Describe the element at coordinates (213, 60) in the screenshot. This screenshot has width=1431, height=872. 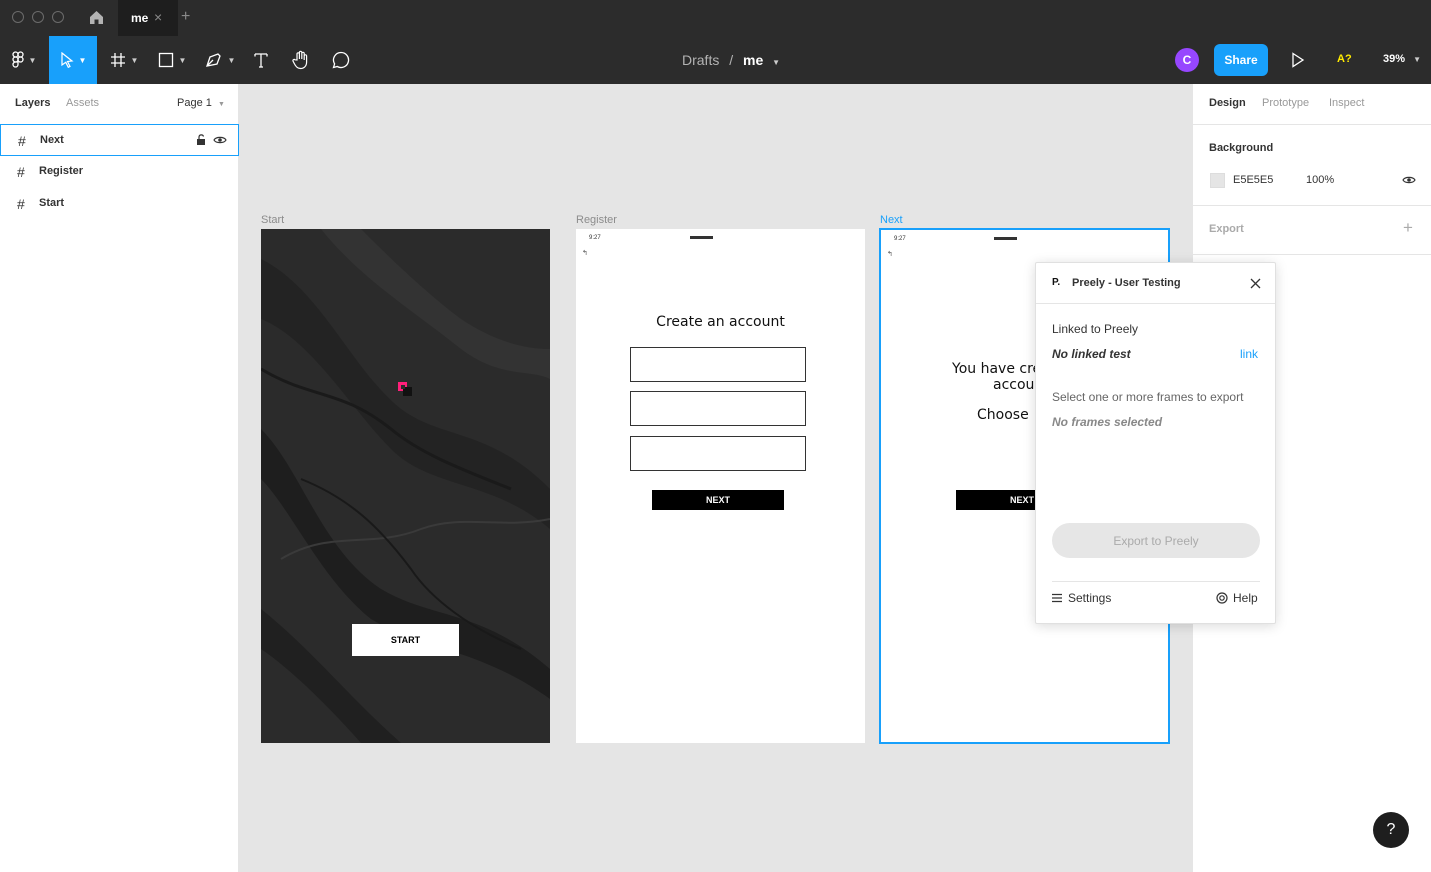
I see `pen-icon` at that location.